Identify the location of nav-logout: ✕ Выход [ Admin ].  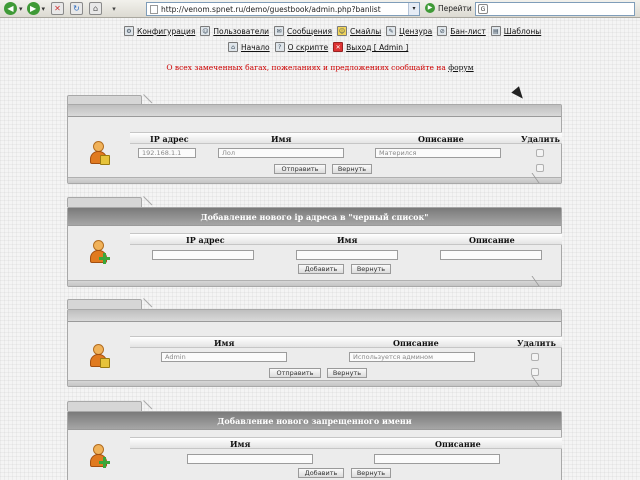
(370, 47).